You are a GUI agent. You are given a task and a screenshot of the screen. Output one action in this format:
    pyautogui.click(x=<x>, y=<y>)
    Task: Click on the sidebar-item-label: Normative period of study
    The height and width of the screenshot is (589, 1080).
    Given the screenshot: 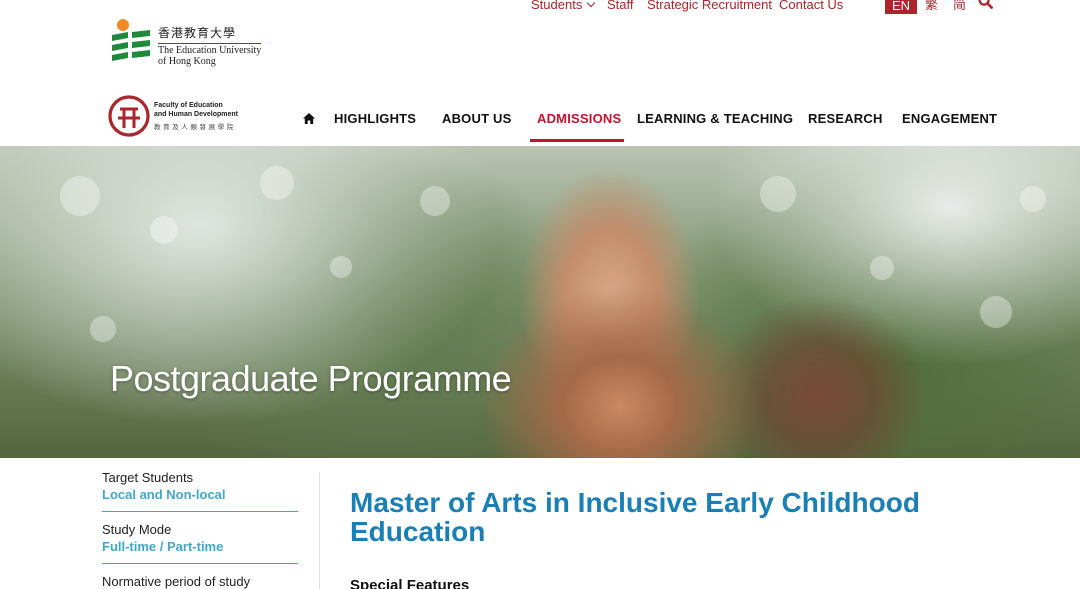 What is the action you would take?
    pyautogui.click(x=176, y=581)
    